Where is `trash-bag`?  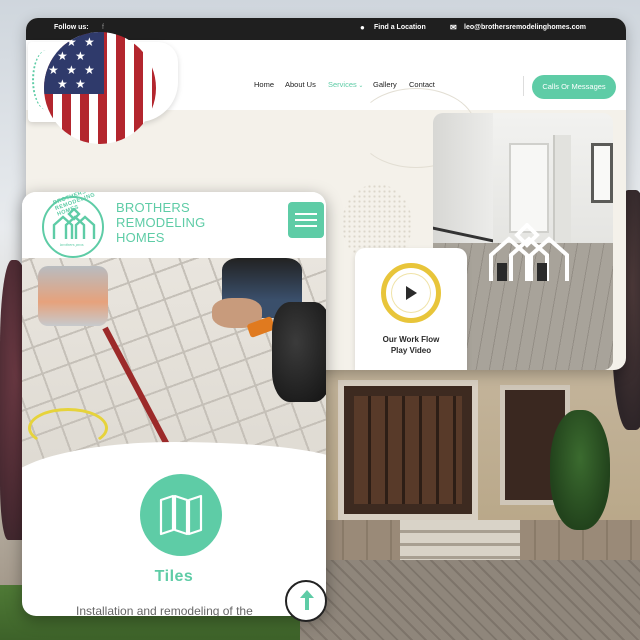
trash-bag is located at coordinates (299, 352).